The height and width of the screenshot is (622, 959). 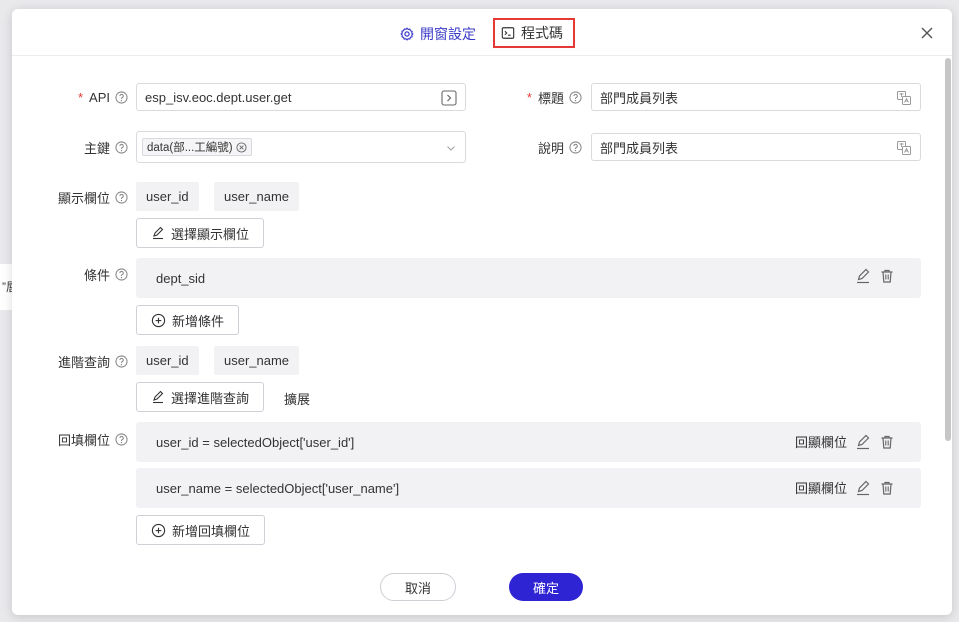 I want to click on display-fields-label-text: 顯示欄位, so click(x=83, y=198).